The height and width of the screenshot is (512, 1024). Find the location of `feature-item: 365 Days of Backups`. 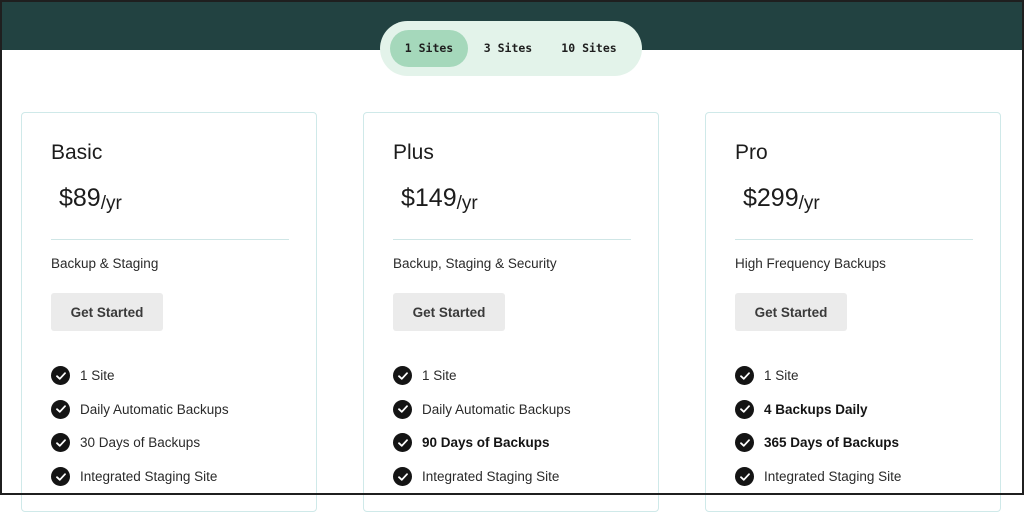

feature-item: 365 Days of Backups is located at coordinates (818, 443).